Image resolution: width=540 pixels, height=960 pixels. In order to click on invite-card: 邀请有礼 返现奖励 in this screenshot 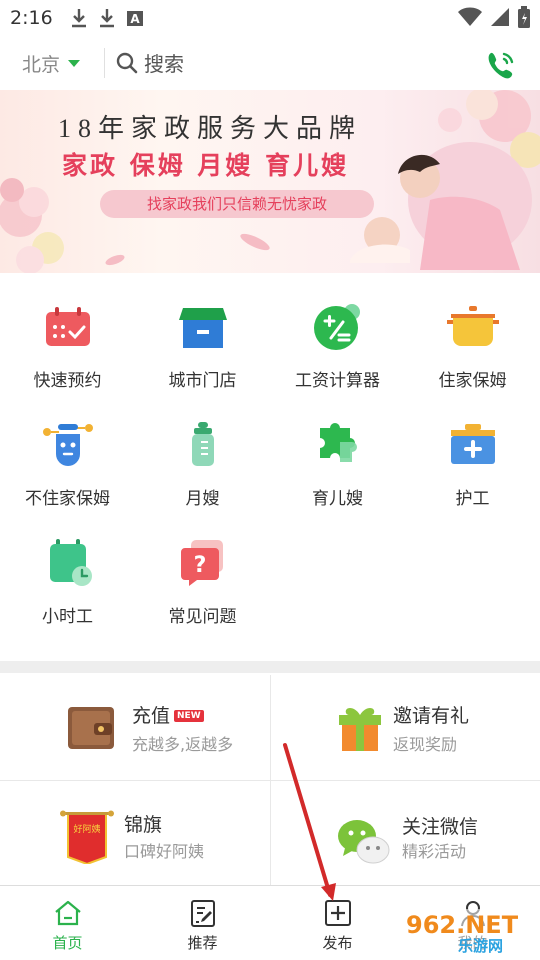, I will do `click(405, 728)`.